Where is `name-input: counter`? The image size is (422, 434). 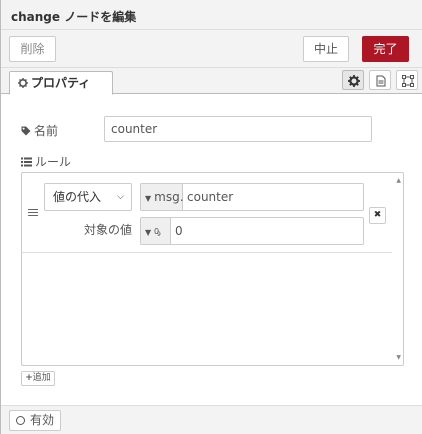 name-input: counter is located at coordinates (238, 129).